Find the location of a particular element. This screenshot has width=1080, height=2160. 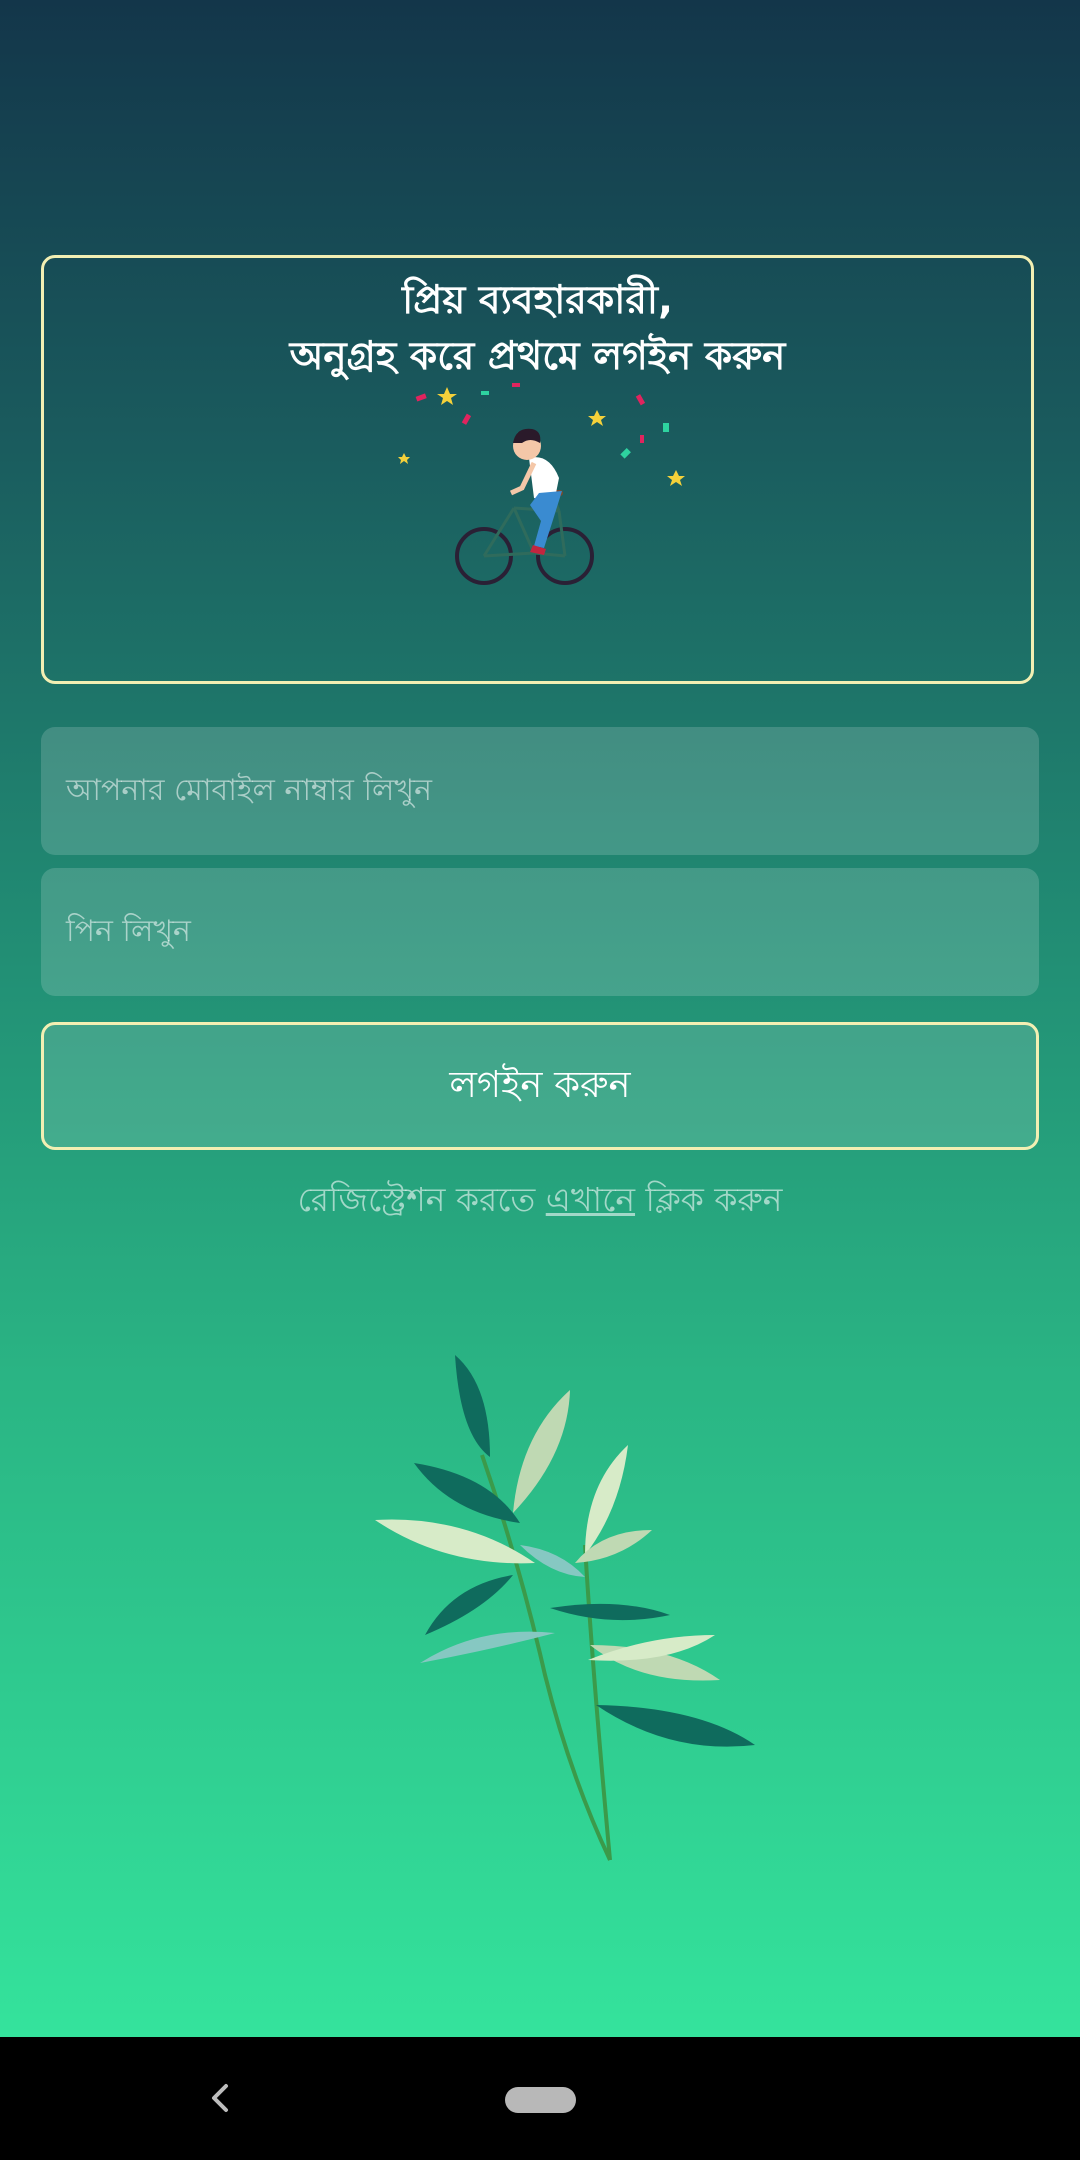

pin-input: পিন লিখুন is located at coordinates (540, 932).